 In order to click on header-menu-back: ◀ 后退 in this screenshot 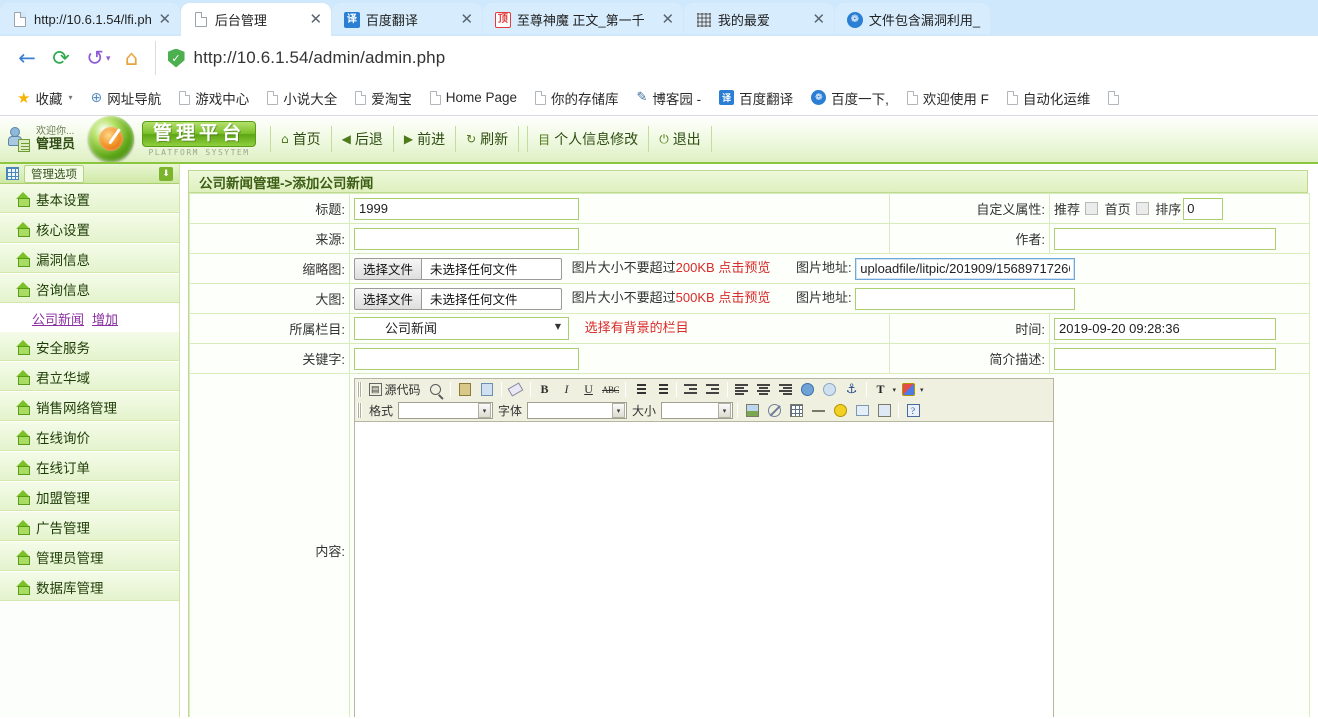, I will do `click(363, 139)`.